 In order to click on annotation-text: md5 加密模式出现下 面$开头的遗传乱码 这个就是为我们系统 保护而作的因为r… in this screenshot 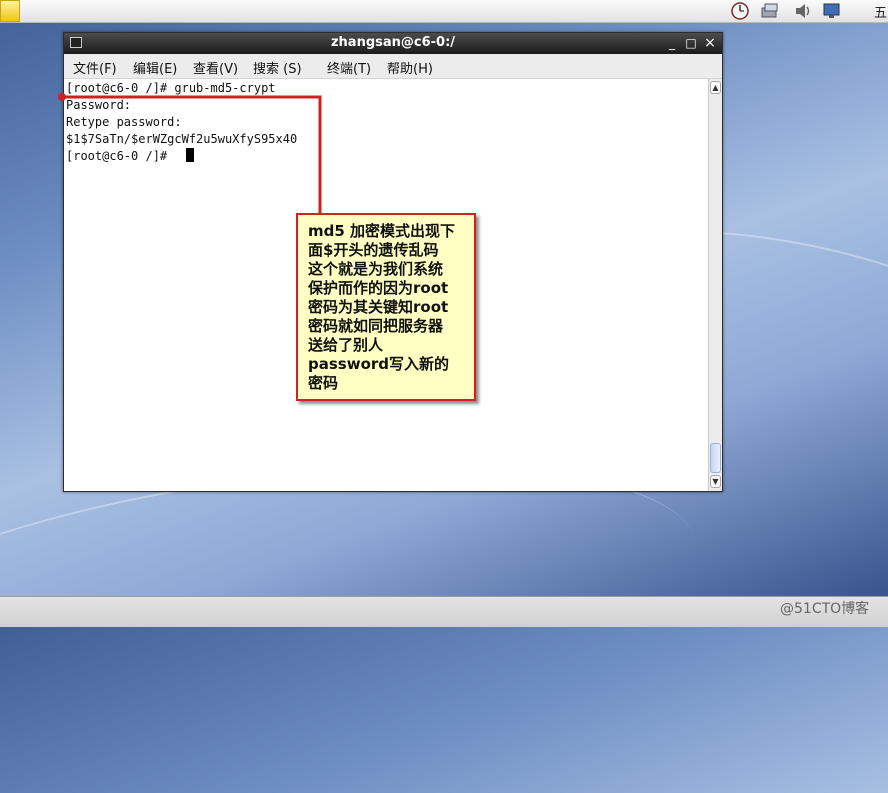, I will do `click(382, 307)`.